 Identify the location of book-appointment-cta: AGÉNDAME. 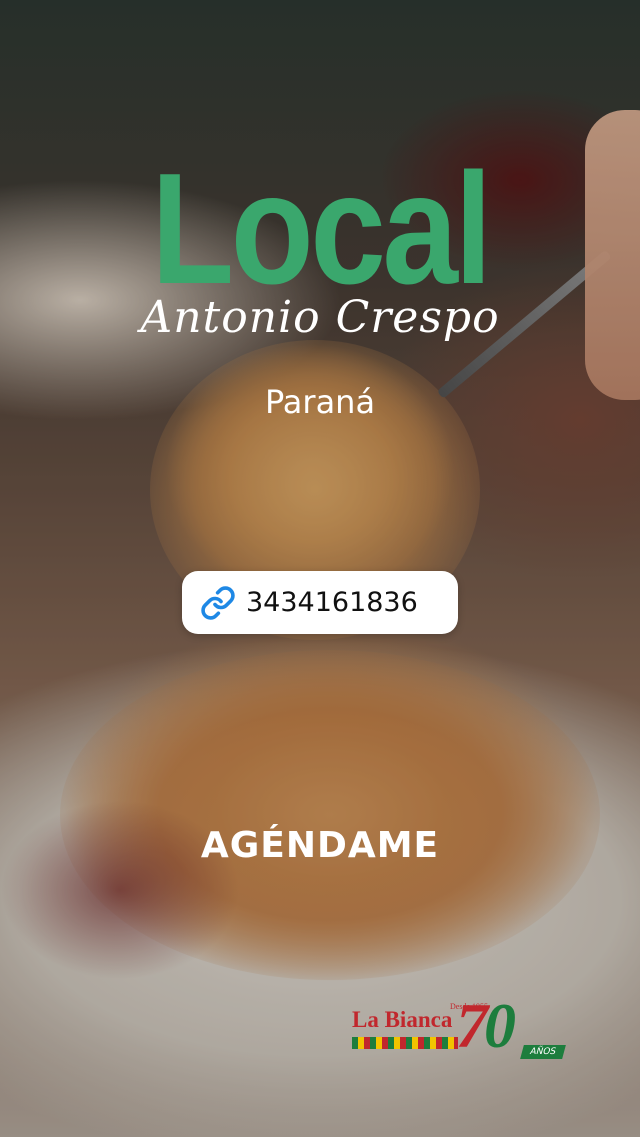
(320, 846).